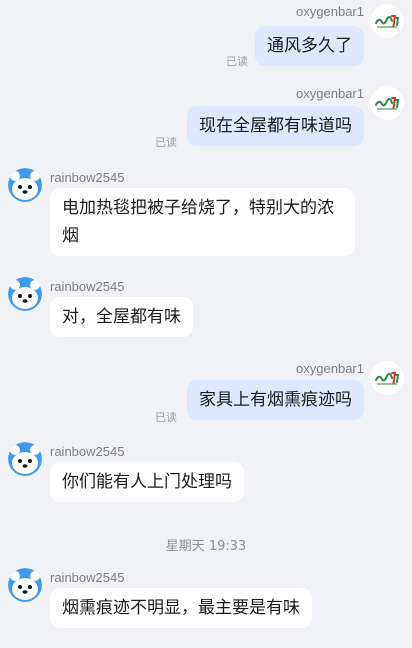  Describe the element at coordinates (147, 482) in the screenshot. I see `message-bubble: 你们能有人上门处理吗` at that location.